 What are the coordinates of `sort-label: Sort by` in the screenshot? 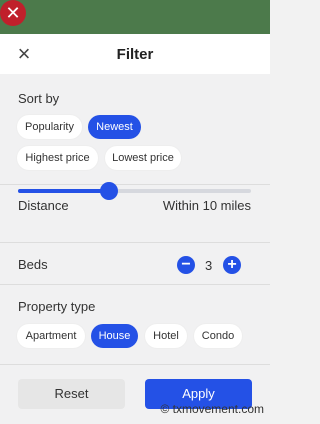 It's located at (39, 98).